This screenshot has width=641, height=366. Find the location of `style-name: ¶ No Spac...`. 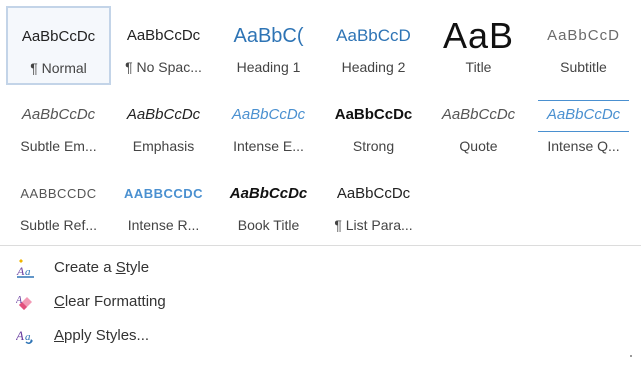

style-name: ¶ No Spac... is located at coordinates (163, 67).